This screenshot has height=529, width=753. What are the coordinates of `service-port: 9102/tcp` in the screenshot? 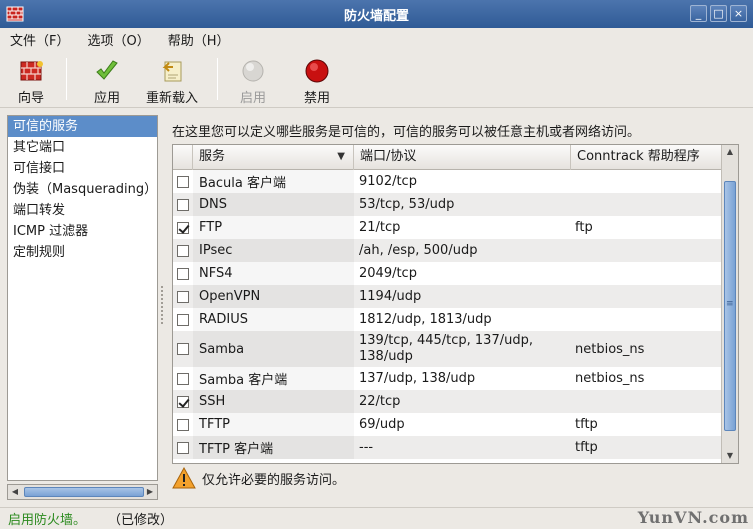 It's located at (388, 181).